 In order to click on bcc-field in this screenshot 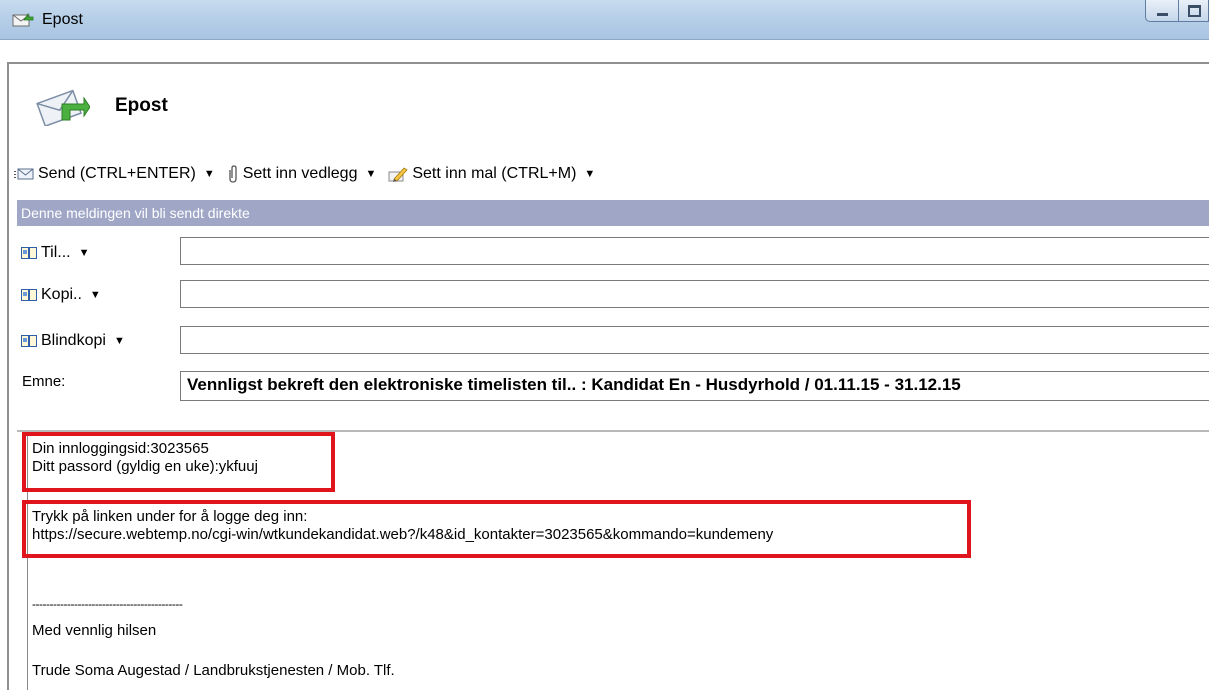, I will do `click(694, 340)`.